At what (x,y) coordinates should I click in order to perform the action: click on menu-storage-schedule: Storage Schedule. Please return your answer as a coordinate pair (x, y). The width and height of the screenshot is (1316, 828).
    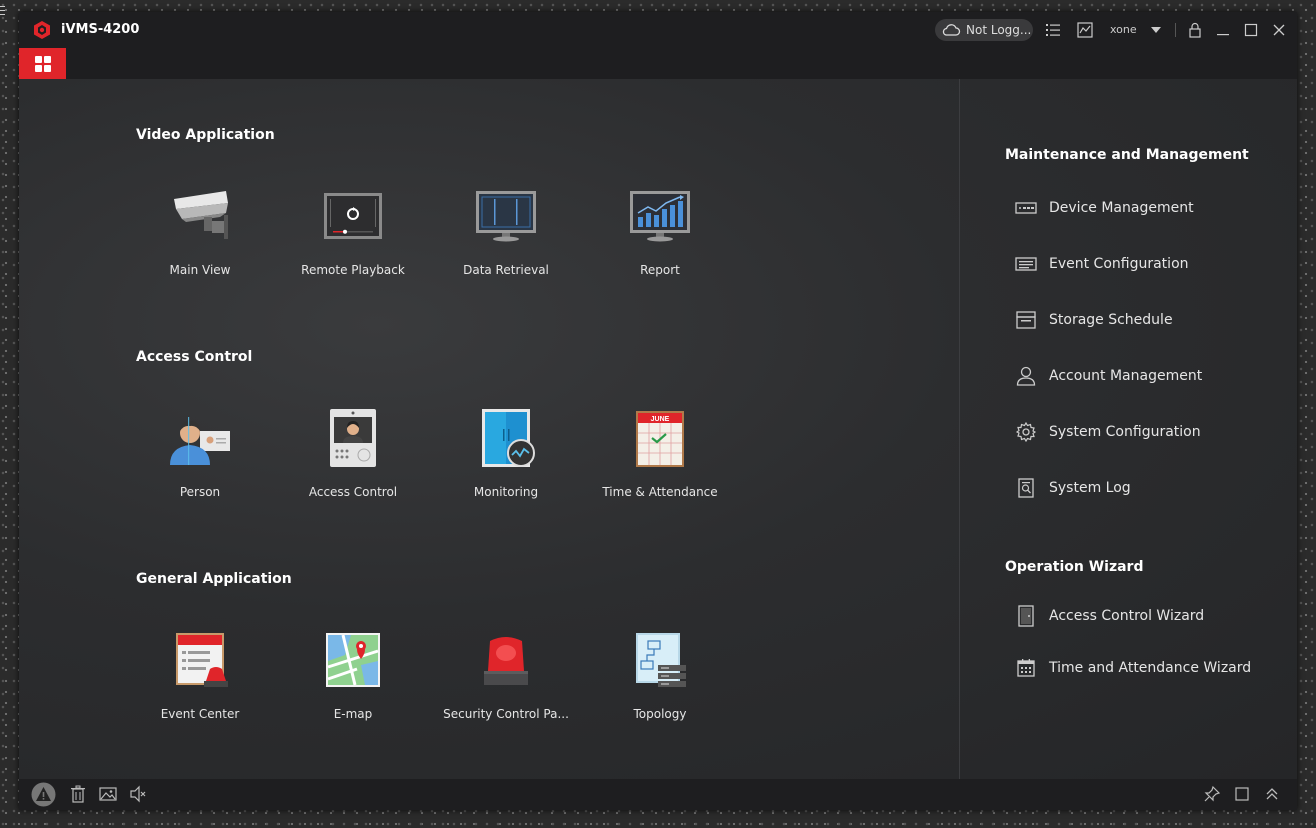
    Looking at the image, I should click on (1150, 320).